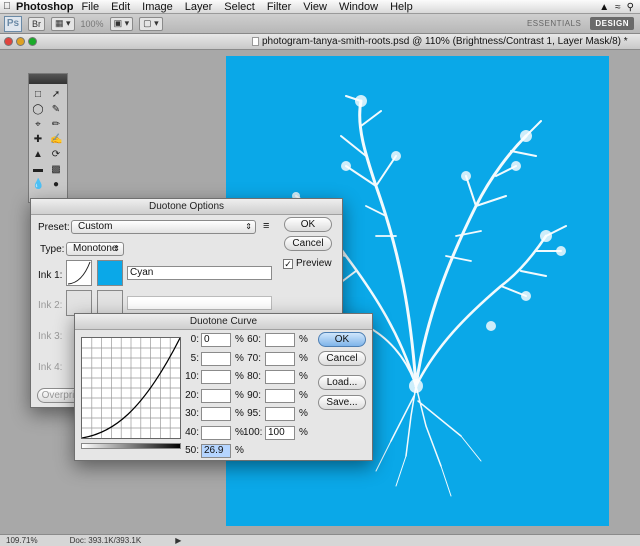 Image resolution: width=640 pixels, height=546 pixels. What do you see at coordinates (48, 138) in the screenshot?
I see `tools-panel: □ ➚ ◯ ✎ ⌖ ✏ ✚ ✍ ▲ ⟳ ▬ ▩ 💧 ●` at bounding box center [48, 138].